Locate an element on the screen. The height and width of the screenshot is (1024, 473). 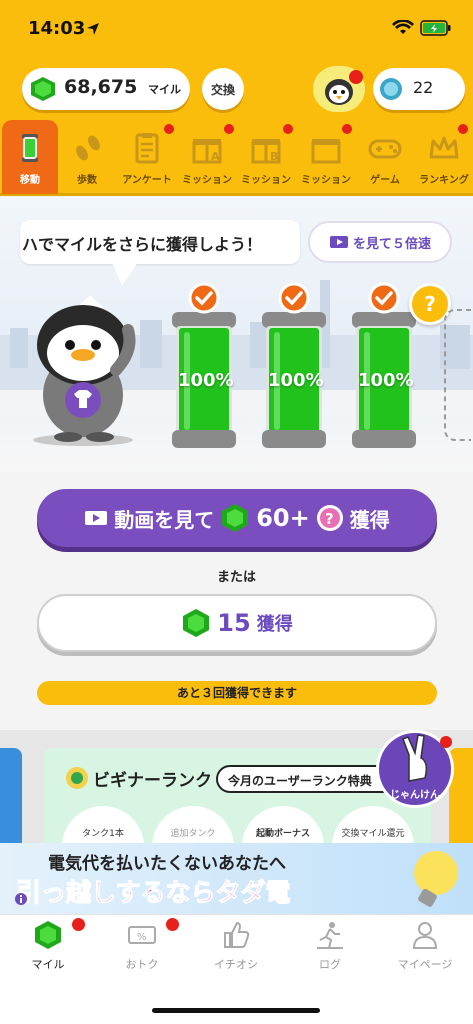
claim-amount: 15 is located at coordinates (234, 623).